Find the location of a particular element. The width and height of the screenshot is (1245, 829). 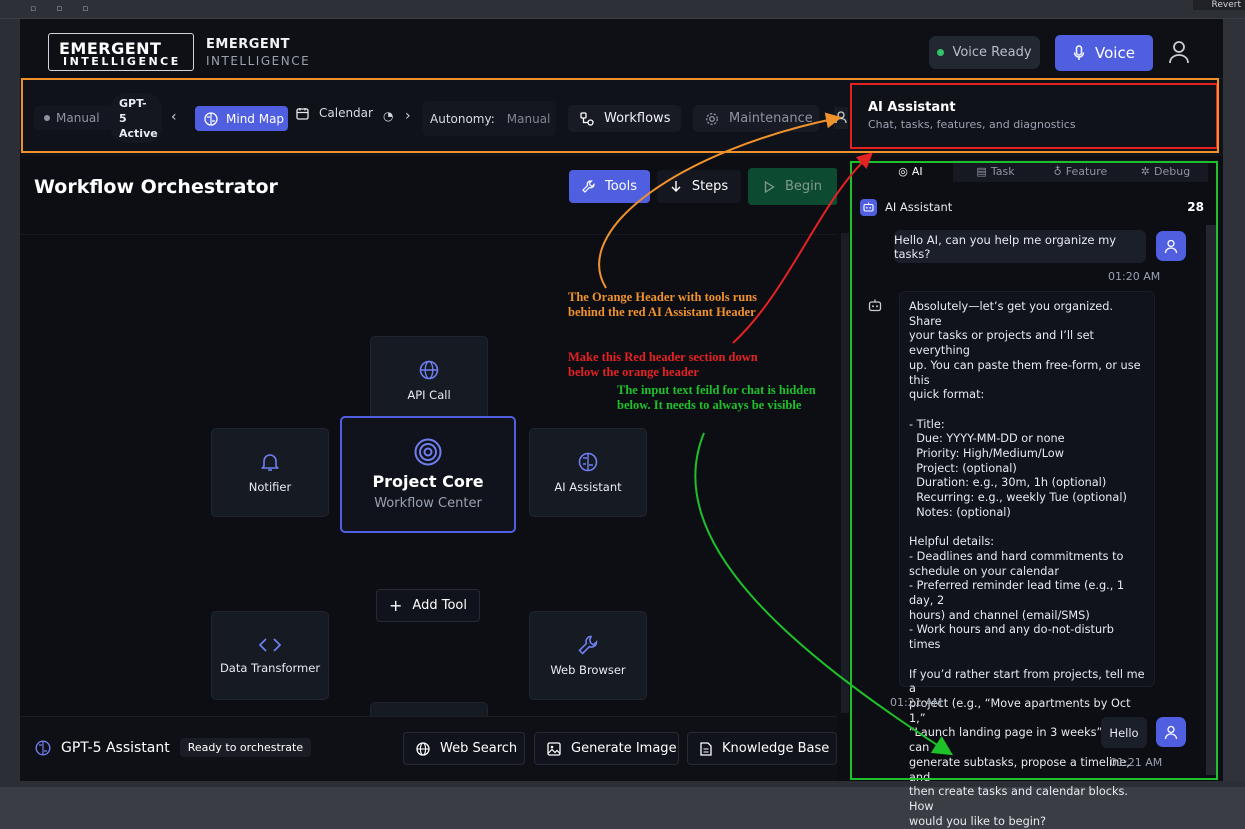

gpt-assistant-label: GPT-5 Assistant Ready to orchestrate is located at coordinates (173, 747).